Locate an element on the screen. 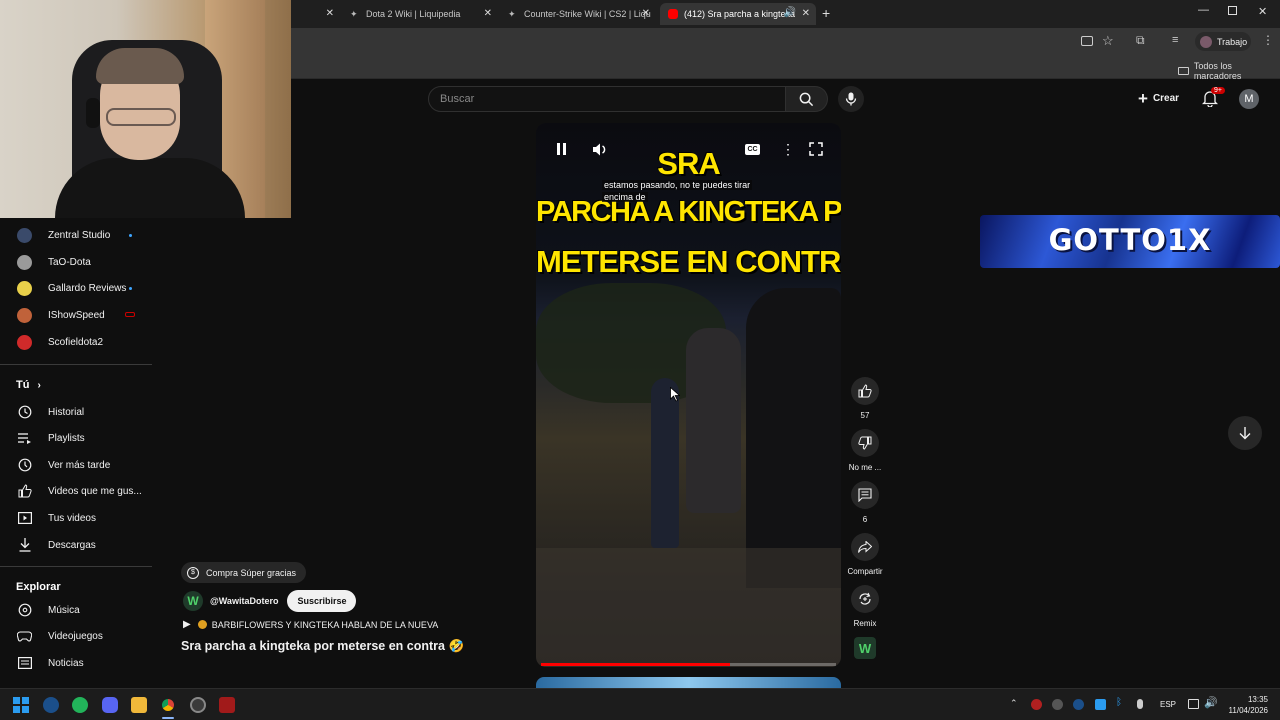  discord-taskbar-icon is located at coordinates (110, 705).